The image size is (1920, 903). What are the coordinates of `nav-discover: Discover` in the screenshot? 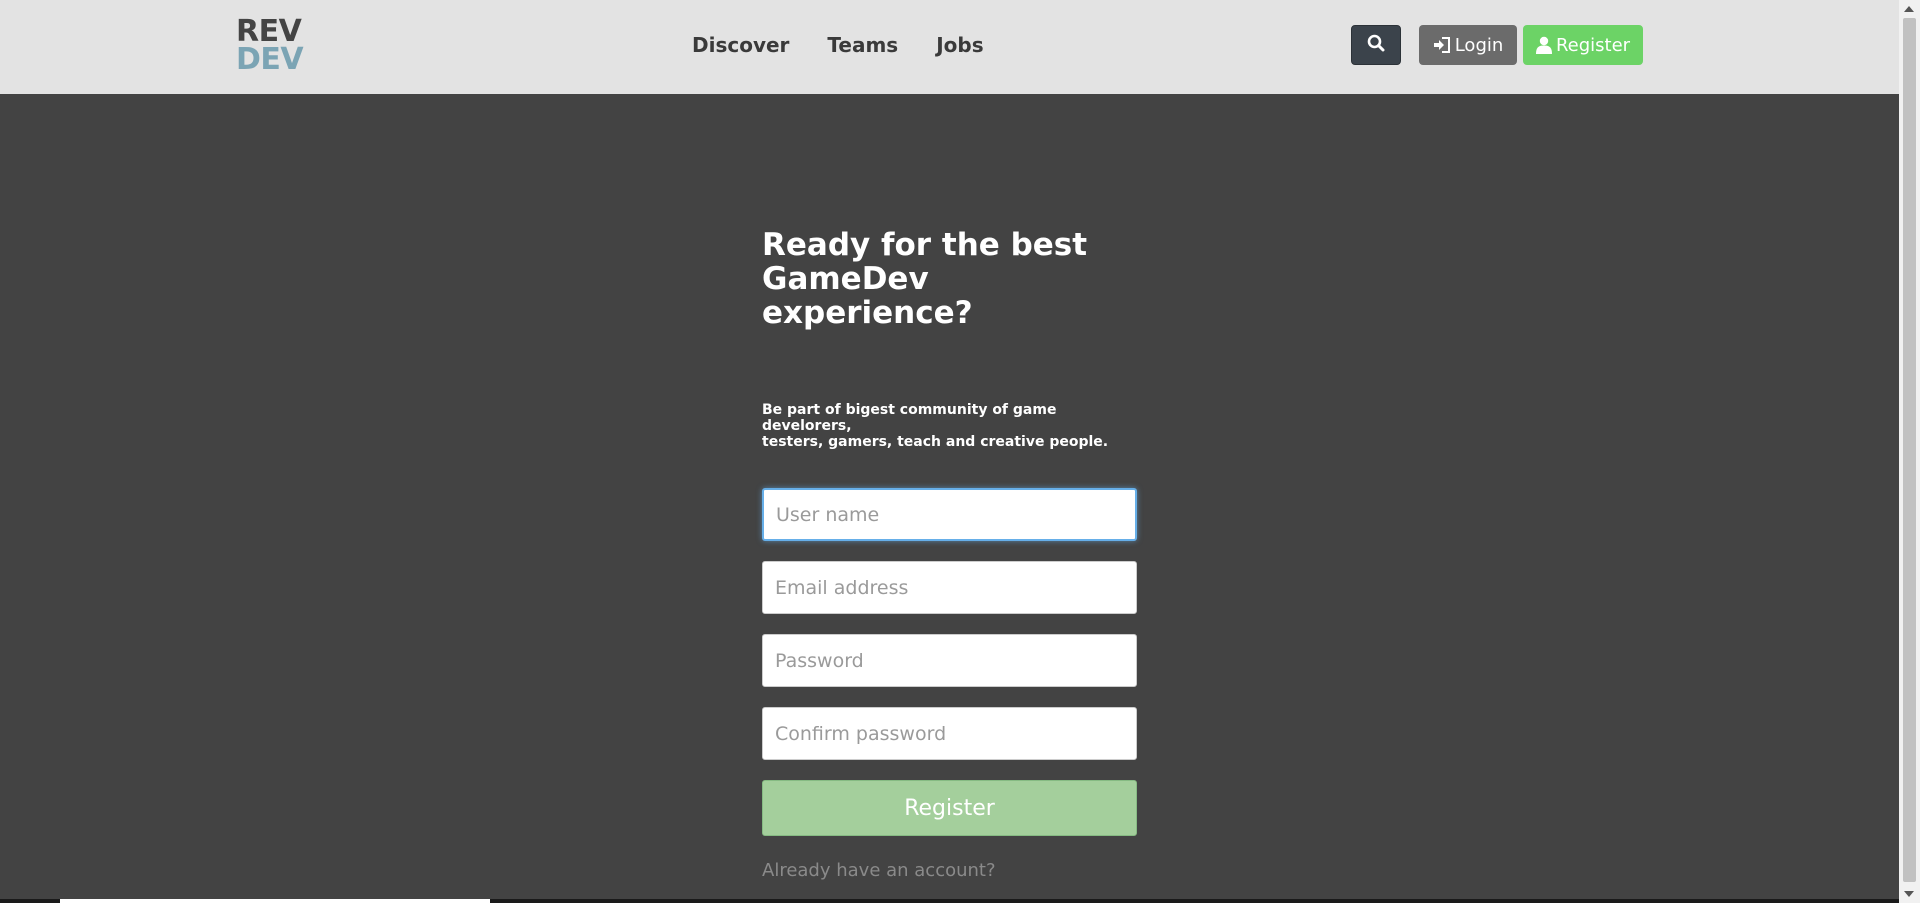 It's located at (740, 45).